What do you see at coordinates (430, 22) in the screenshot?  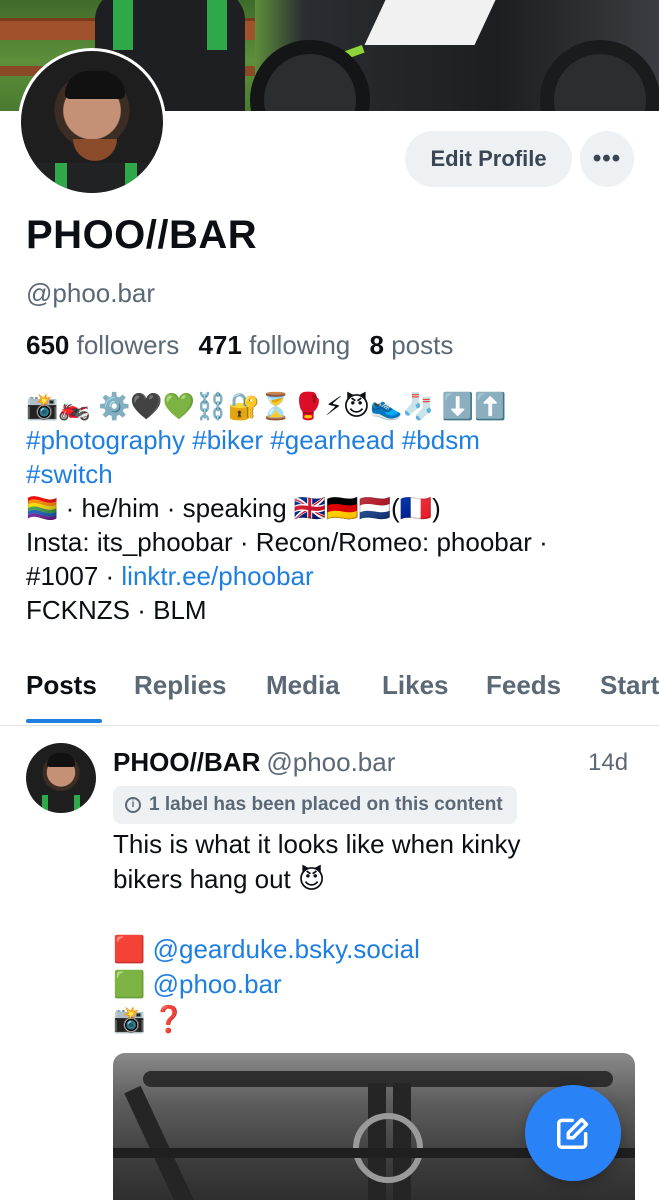 I see `banner-fairing` at bounding box center [430, 22].